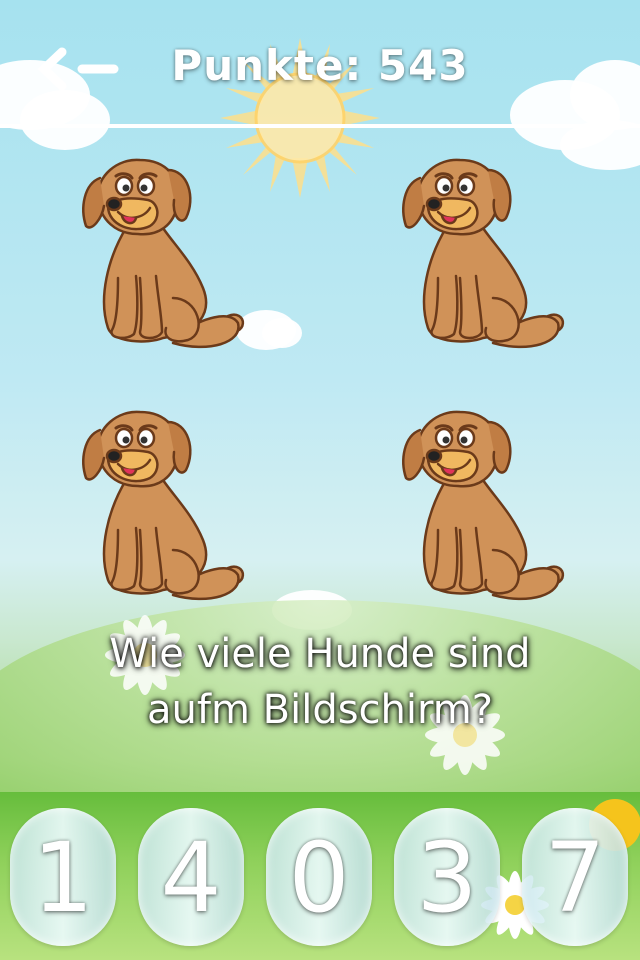 This screenshot has height=960, width=640. I want to click on question-line-2: aufm Bildschirm?, so click(320, 710).